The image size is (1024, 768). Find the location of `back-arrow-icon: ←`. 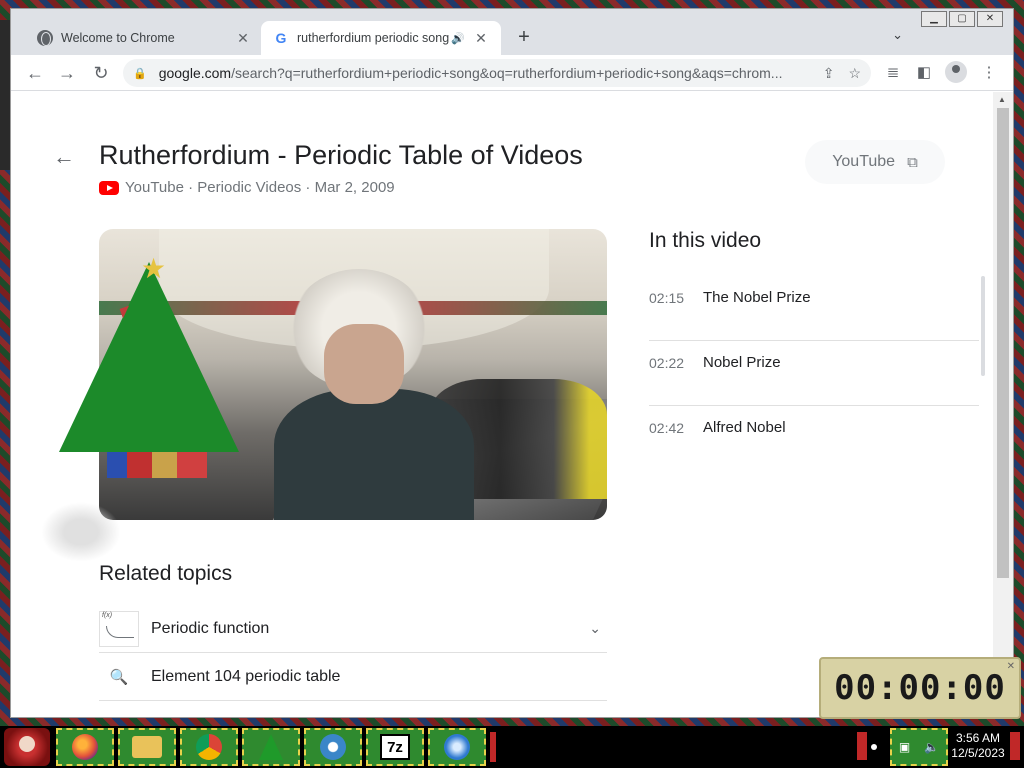

back-arrow-icon: ← is located at coordinates (64, 157).